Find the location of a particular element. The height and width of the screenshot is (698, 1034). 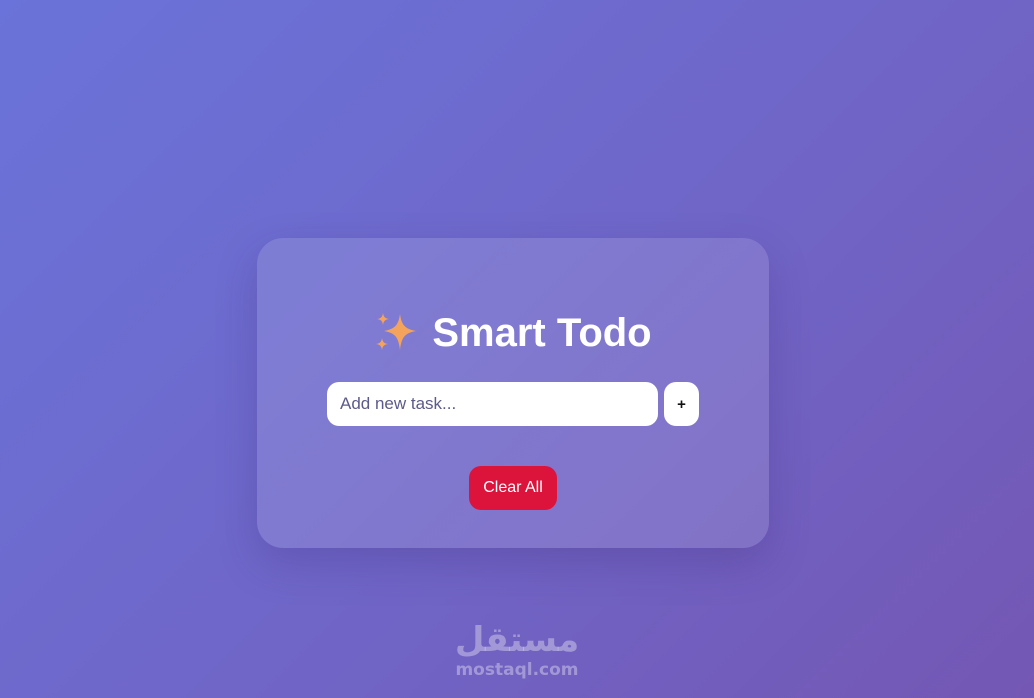

mostaql-watermark: مستقل mostaql.com is located at coordinates (517, 650).